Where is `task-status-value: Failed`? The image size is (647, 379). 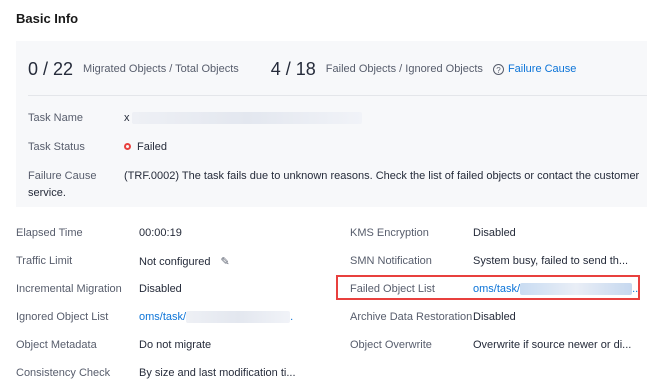 task-status-value: Failed is located at coordinates (145, 147).